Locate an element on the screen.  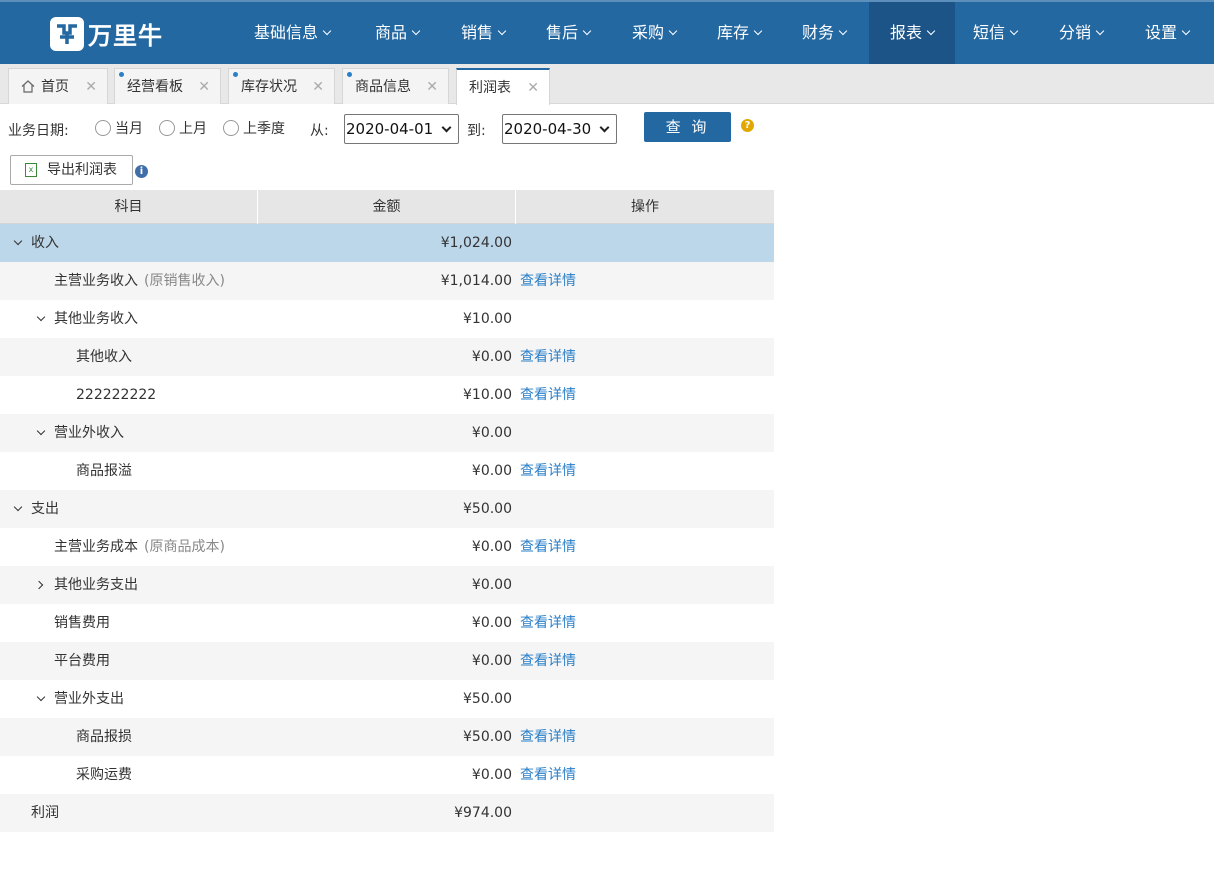
table-row: 营业外支出 ¥50.00 is located at coordinates (387, 699).